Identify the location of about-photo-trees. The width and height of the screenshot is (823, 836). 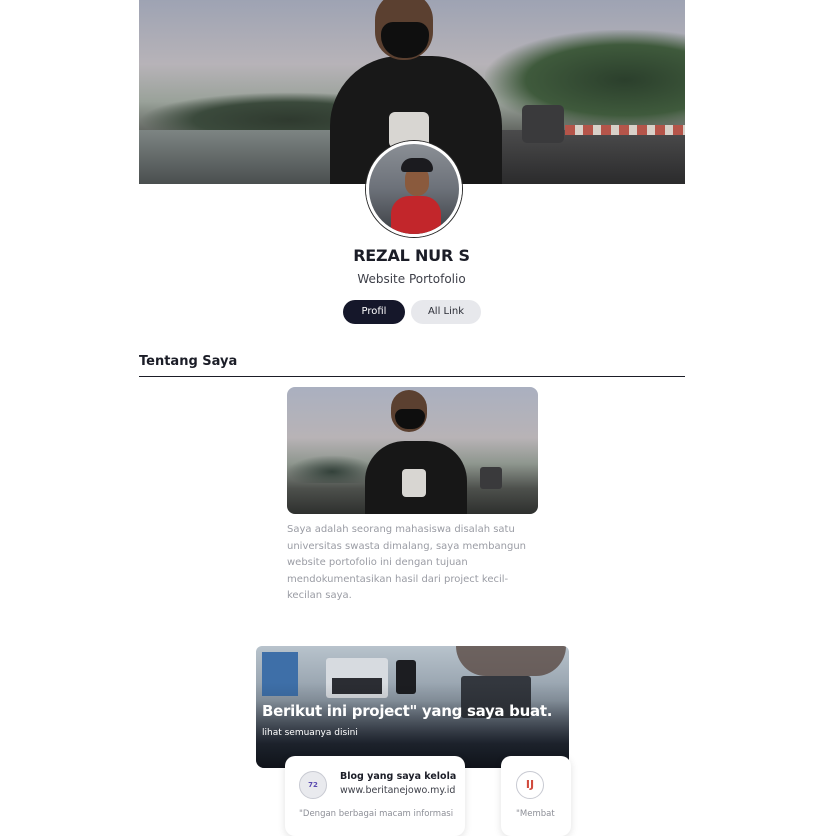
(332, 469).